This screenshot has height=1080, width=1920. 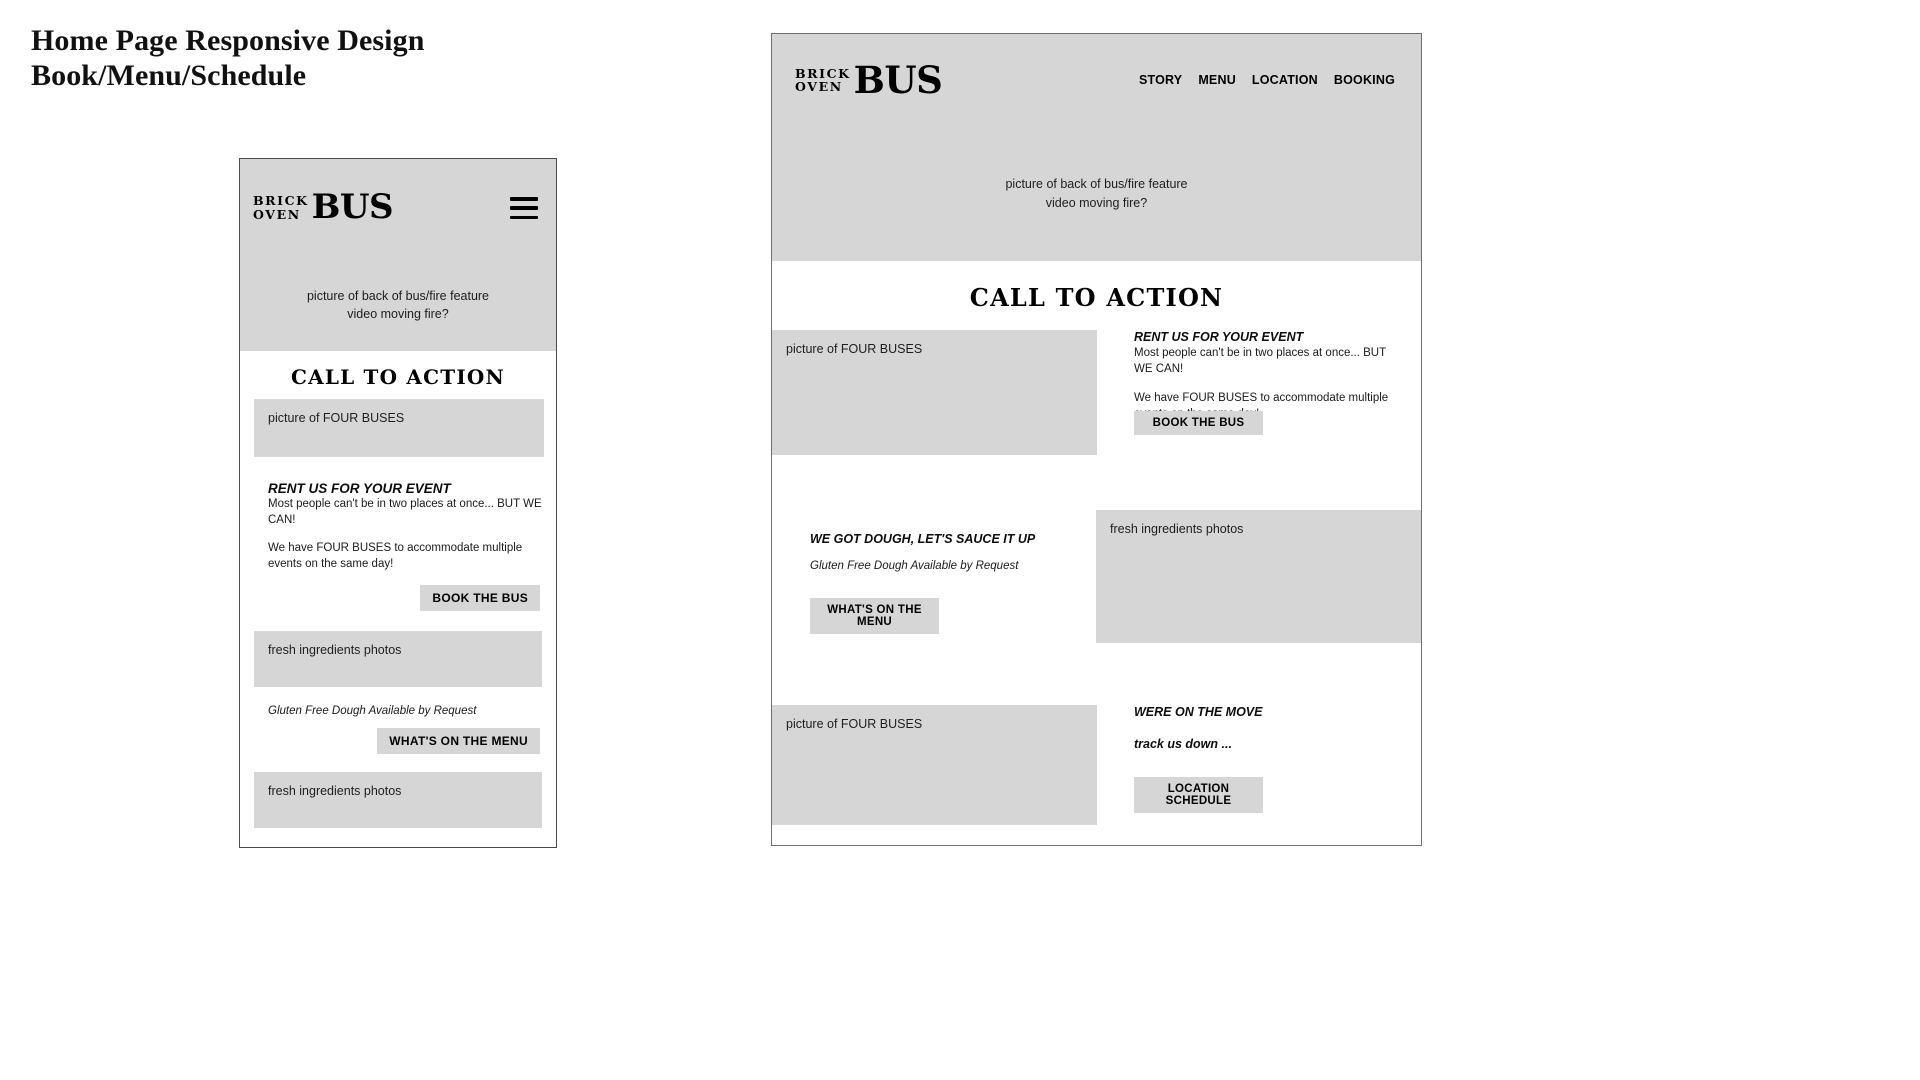 What do you see at coordinates (1217, 80) in the screenshot?
I see `nav-item-menu: MENU` at bounding box center [1217, 80].